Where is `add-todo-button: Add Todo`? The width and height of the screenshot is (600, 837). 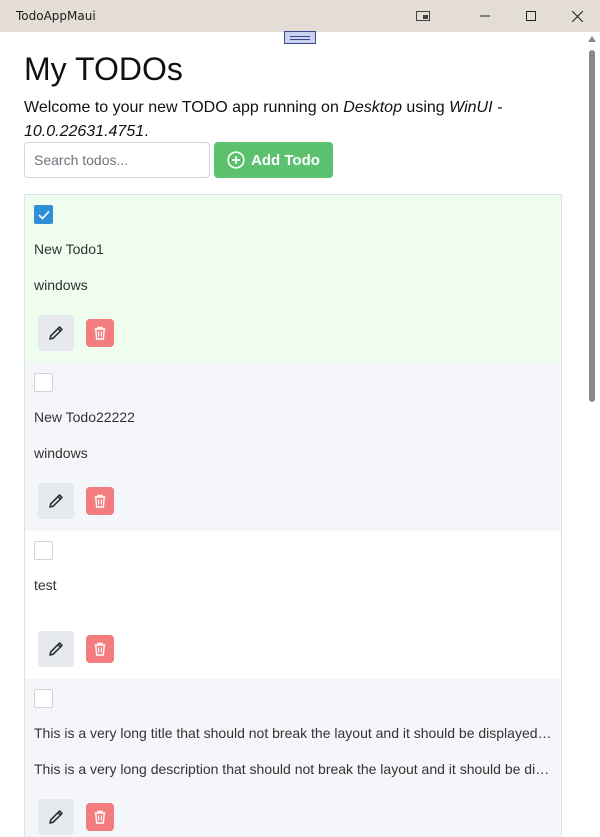
add-todo-button: Add Todo is located at coordinates (273, 160).